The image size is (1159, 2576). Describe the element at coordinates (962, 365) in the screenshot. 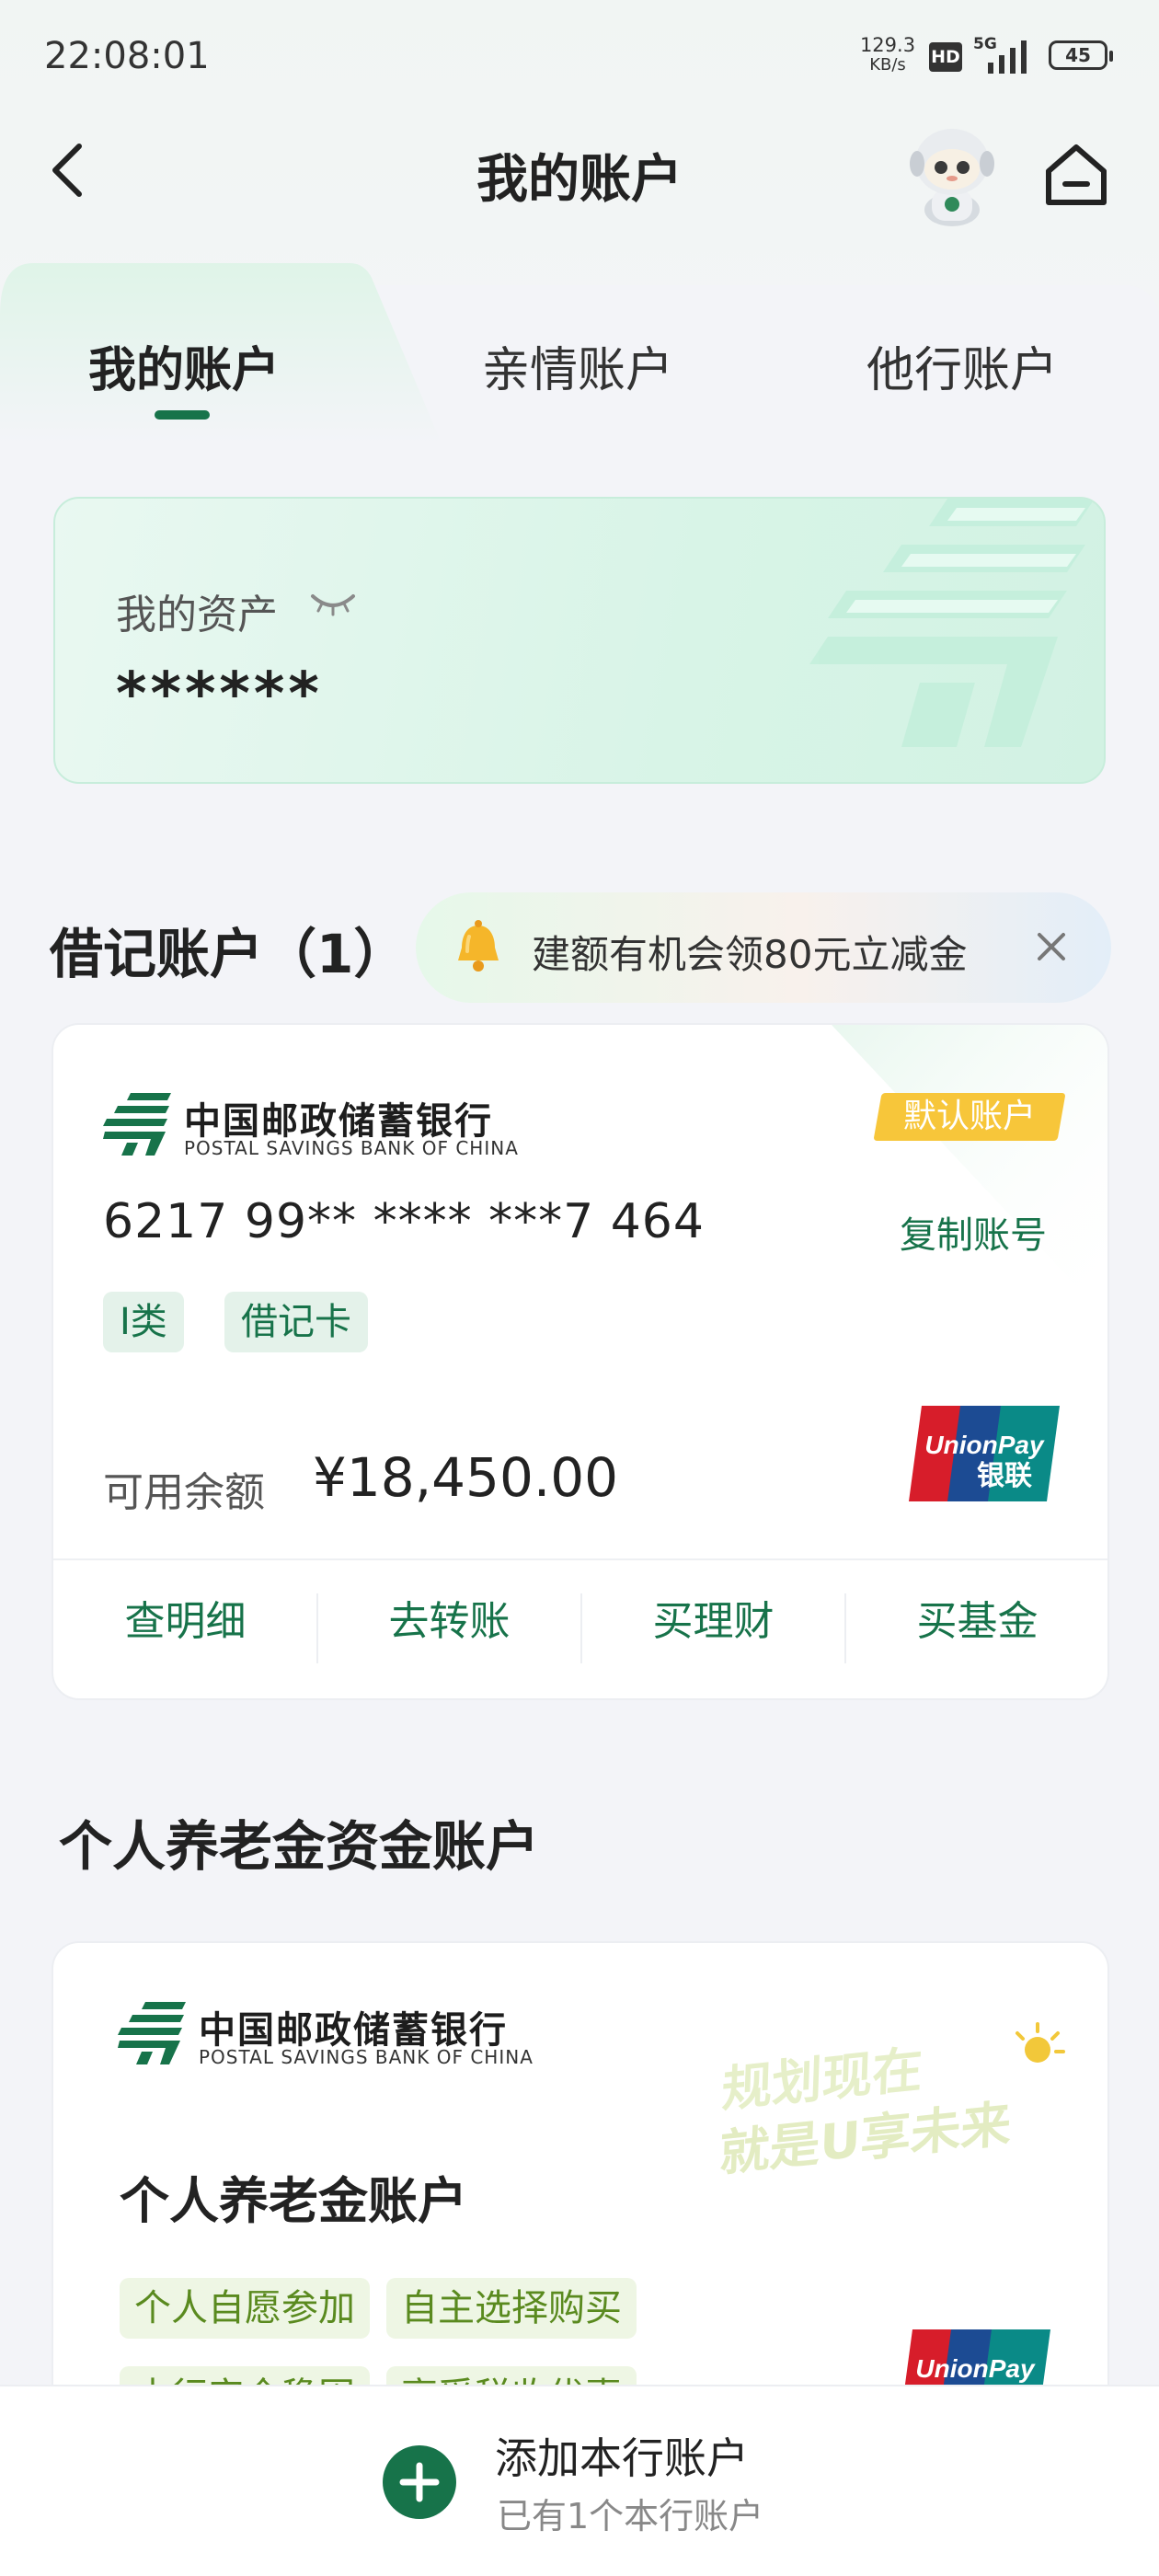

I see `tab-other-bank-accounts: 他行账户` at that location.